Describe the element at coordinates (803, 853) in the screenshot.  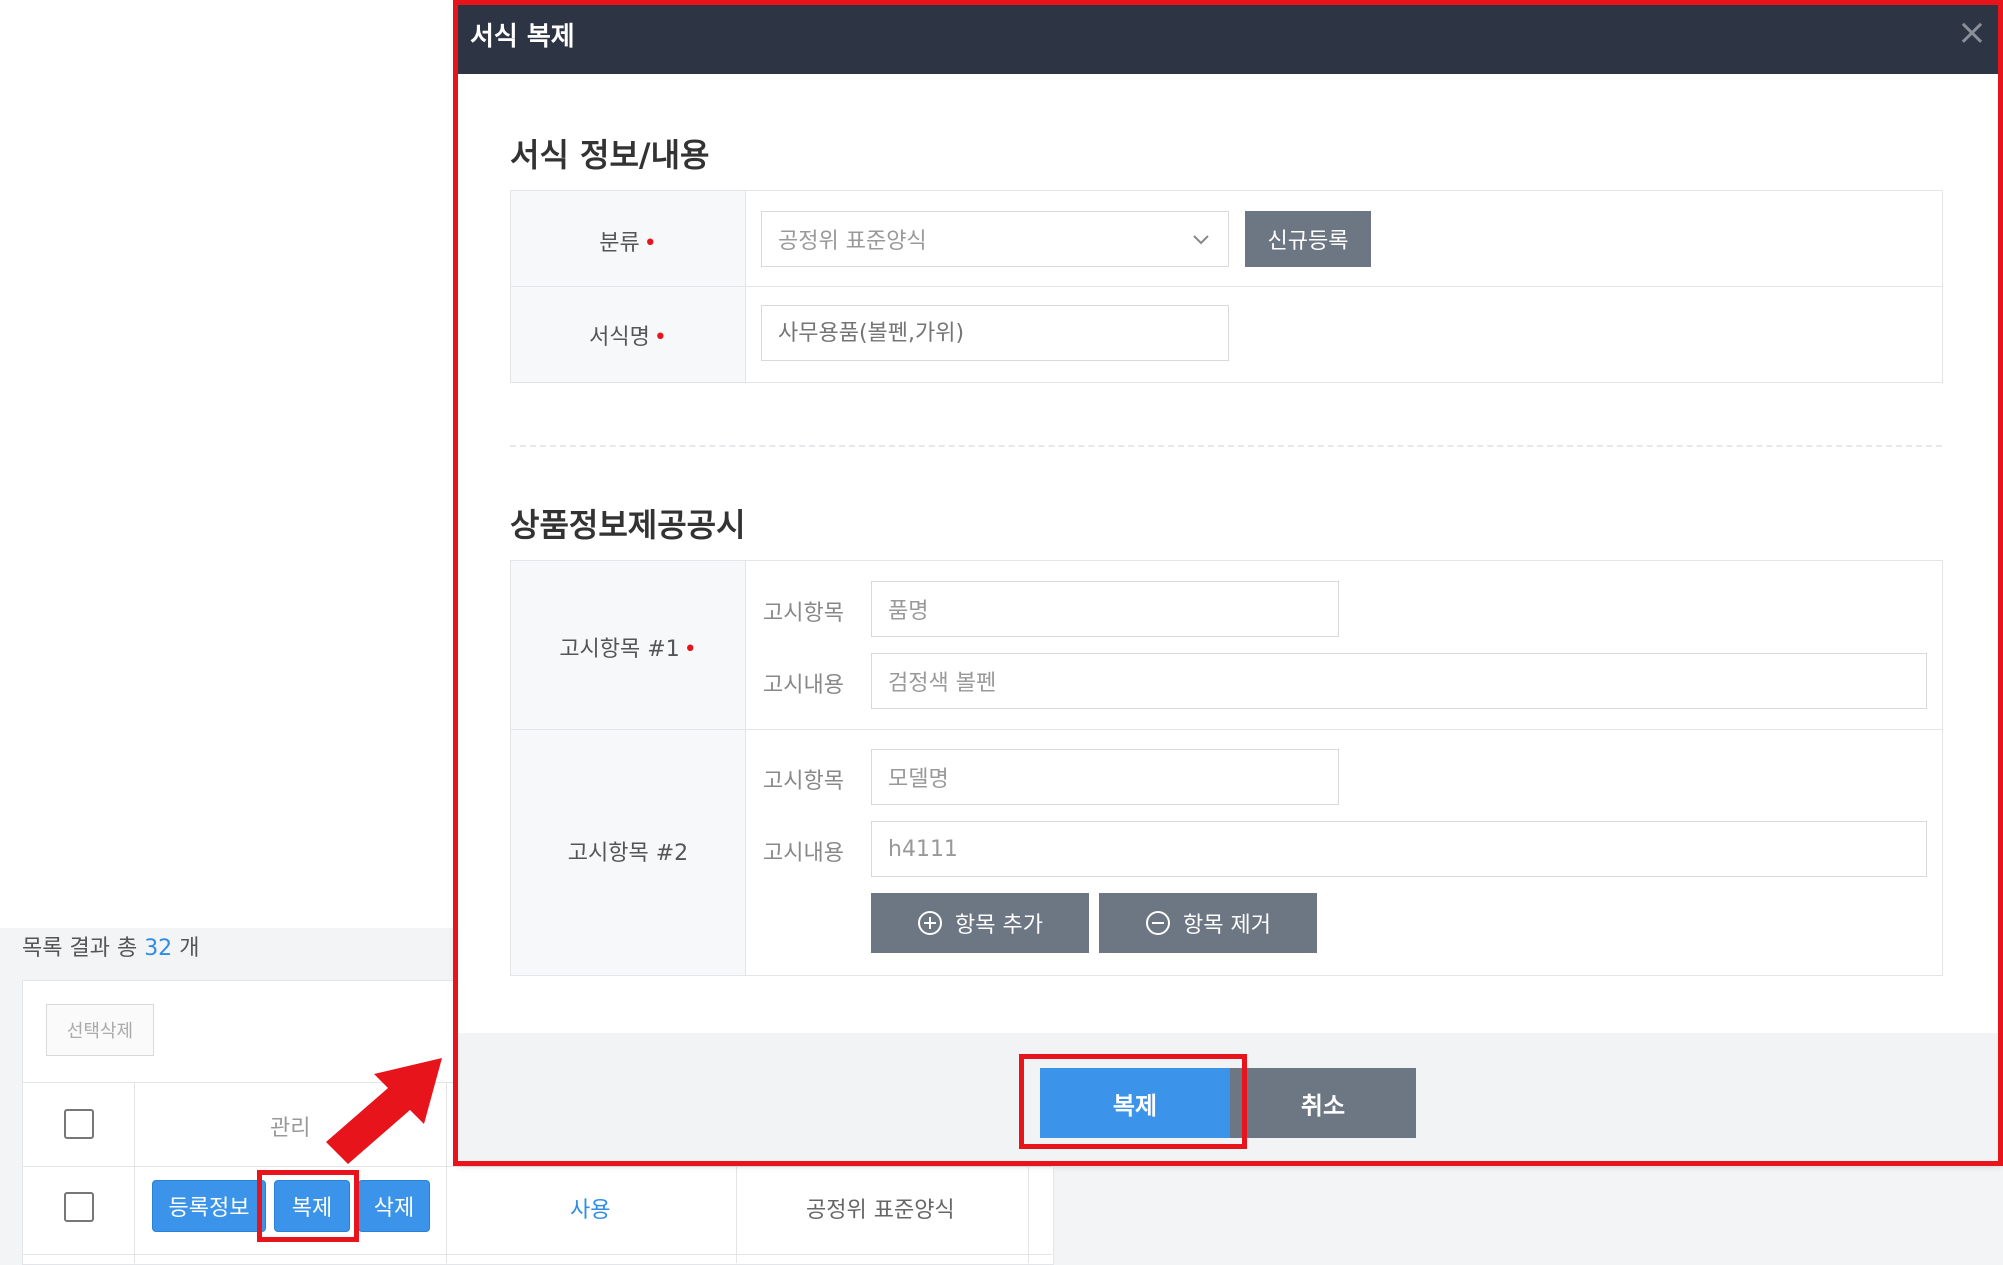
I see `item2-content-label: 고시내용` at that location.